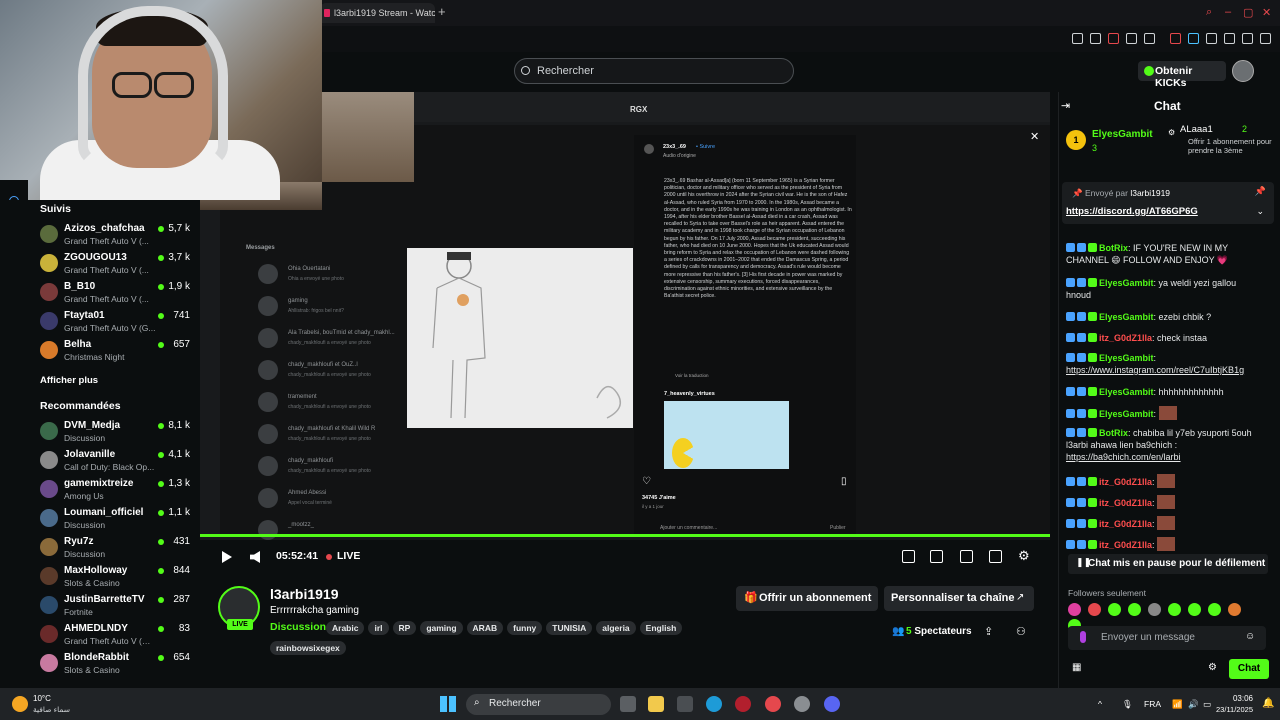 The image size is (1280, 720). What do you see at coordinates (1229, 38) in the screenshot?
I see `collections-icon` at bounding box center [1229, 38].